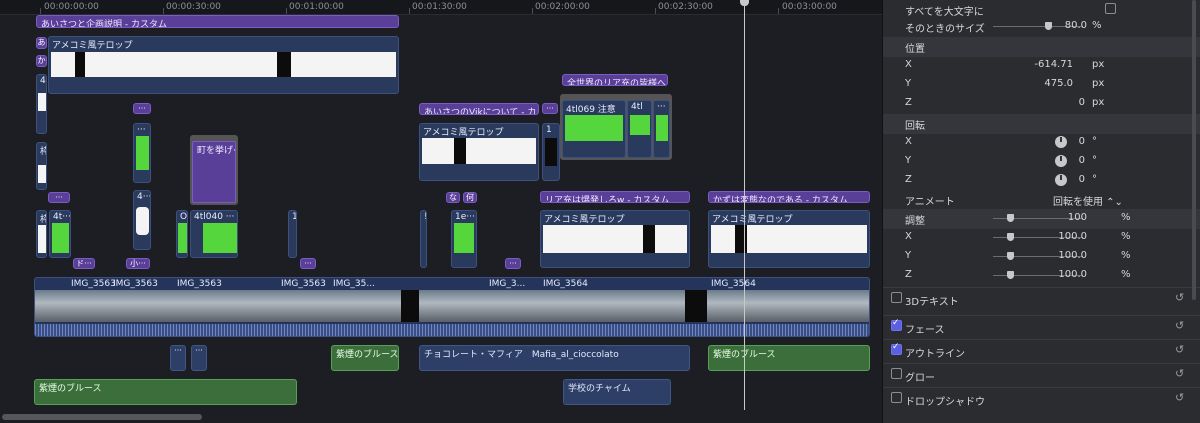  I want to click on 3d-text-checkbox, so click(896, 297).